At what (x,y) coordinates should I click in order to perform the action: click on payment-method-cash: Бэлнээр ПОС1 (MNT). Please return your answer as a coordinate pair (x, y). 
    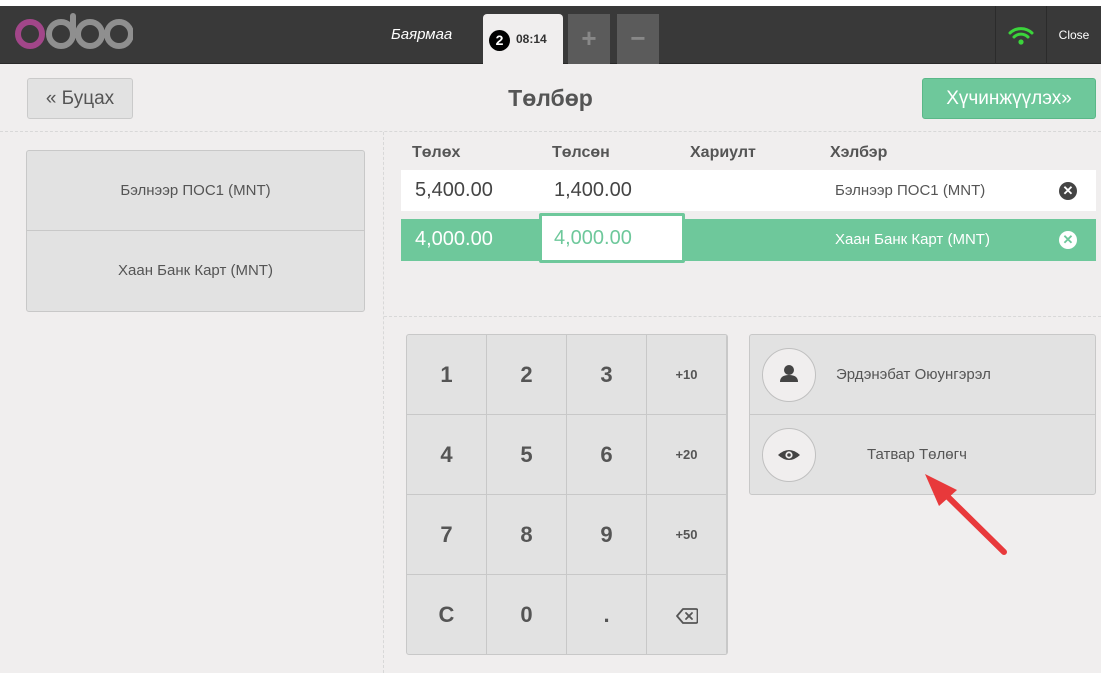
    Looking at the image, I should click on (195, 191).